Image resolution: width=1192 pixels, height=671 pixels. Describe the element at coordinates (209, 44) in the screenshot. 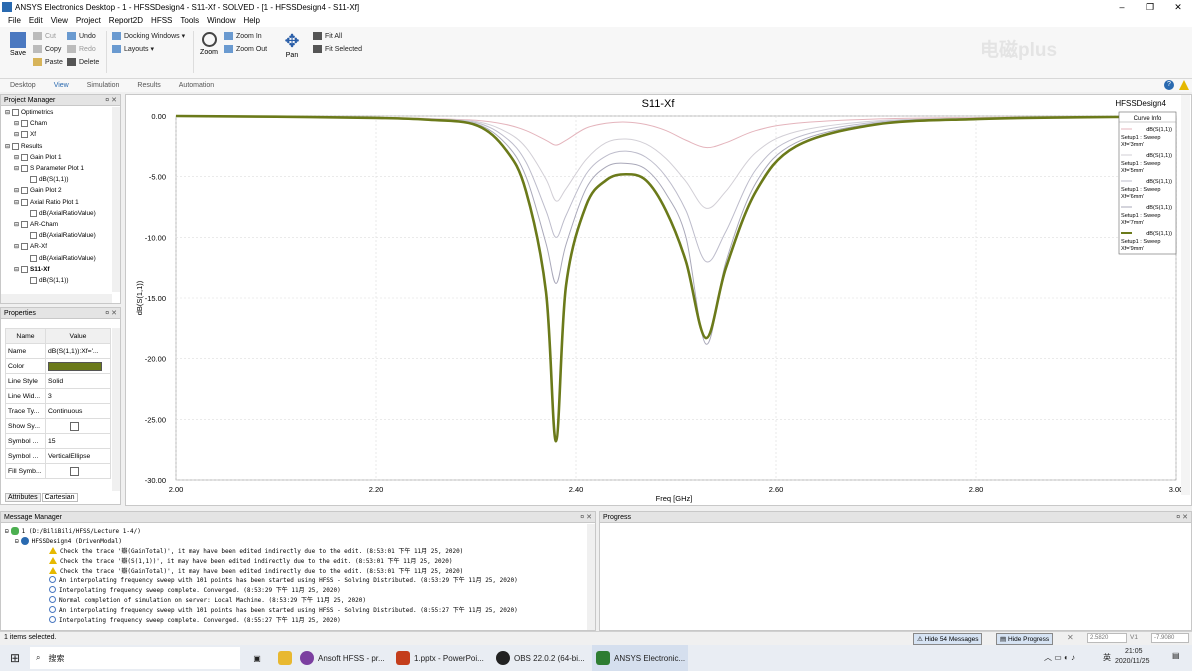

I see `zoom-button: Zoom` at that location.